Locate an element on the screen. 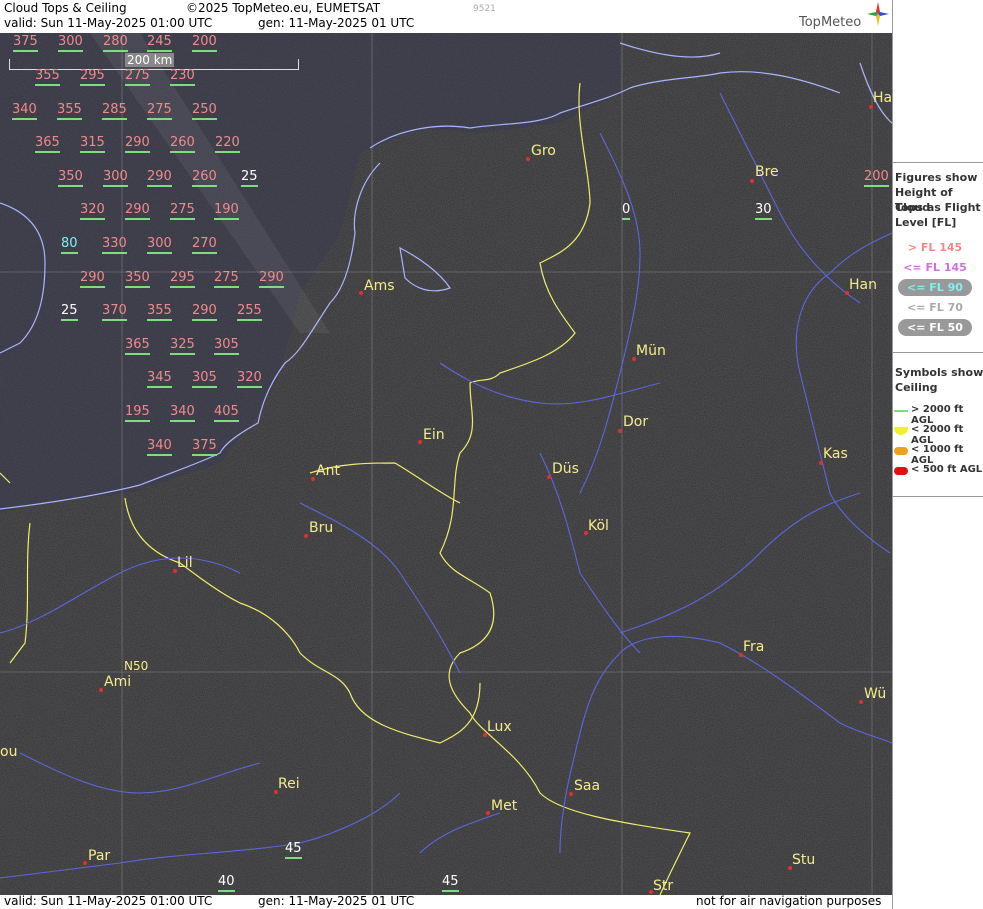  legend-figures-line: Tops as Flight is located at coordinates (938, 207).